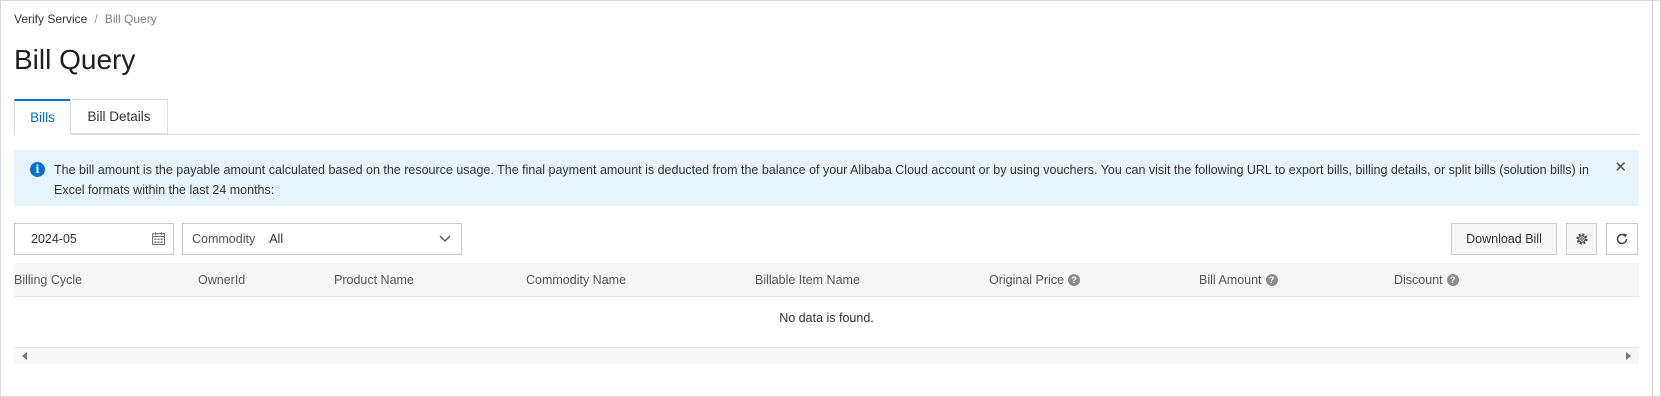  What do you see at coordinates (1504, 239) in the screenshot?
I see `download-bill-button: Download Bill` at bounding box center [1504, 239].